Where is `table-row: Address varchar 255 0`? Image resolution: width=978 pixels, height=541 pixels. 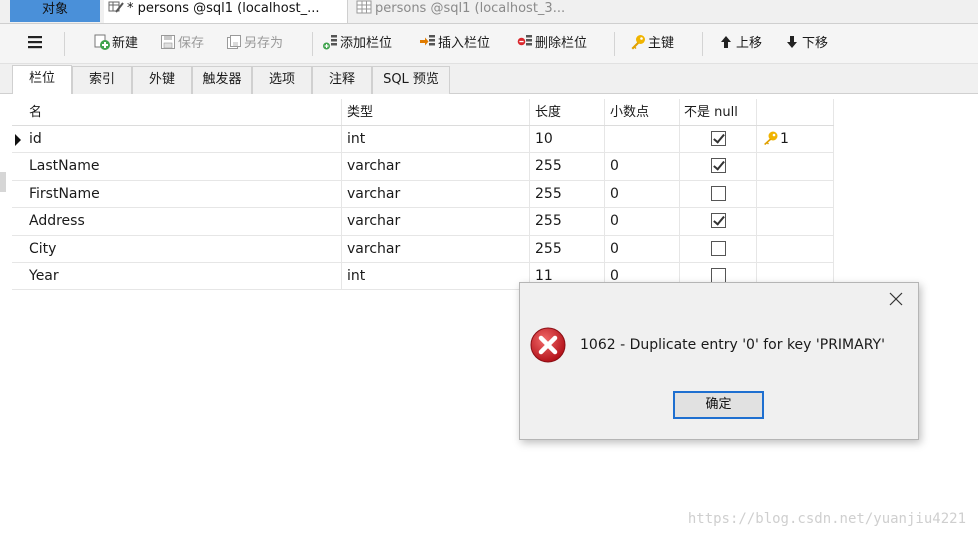 table-row: Address varchar 255 0 is located at coordinates (423, 222).